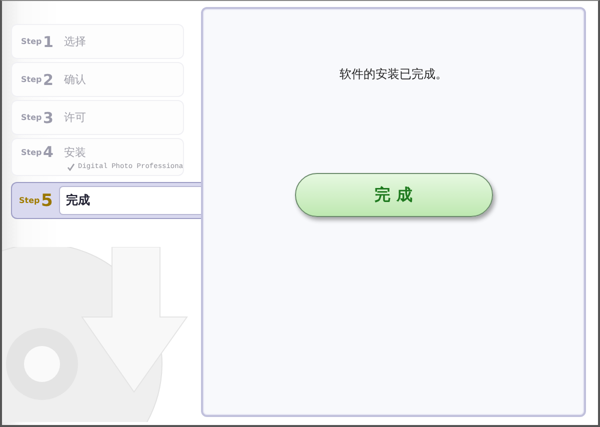 Image resolution: width=600 pixels, height=427 pixels. I want to click on step-number: 1, so click(48, 41).